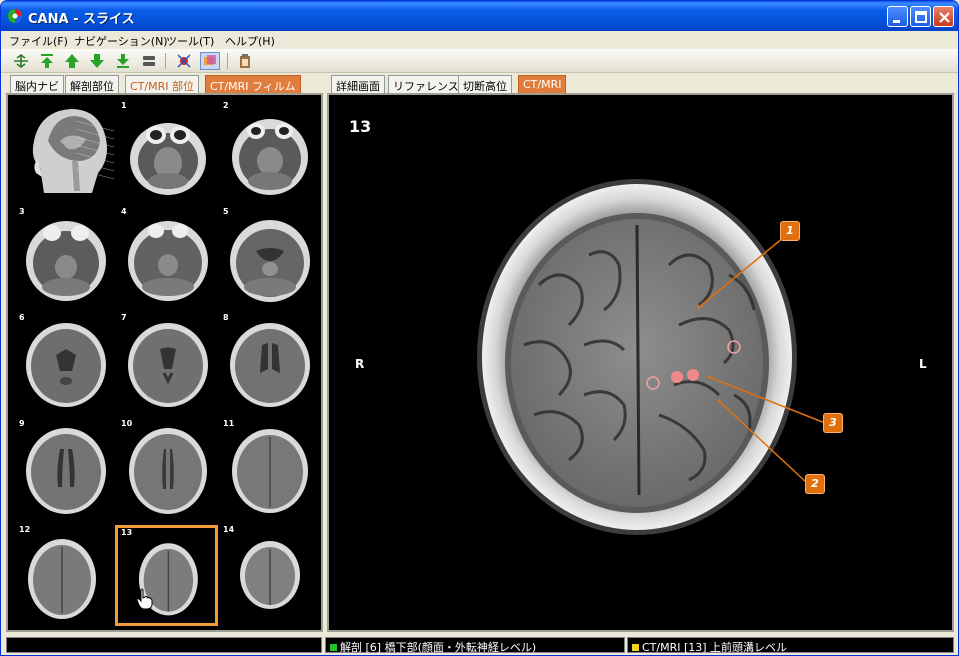 Image resolution: width=959 pixels, height=656 pixels. I want to click on menu-bar: ファイル(F) ナビゲーション(N) ツール(T) ヘルプ(H), so click(479, 40).